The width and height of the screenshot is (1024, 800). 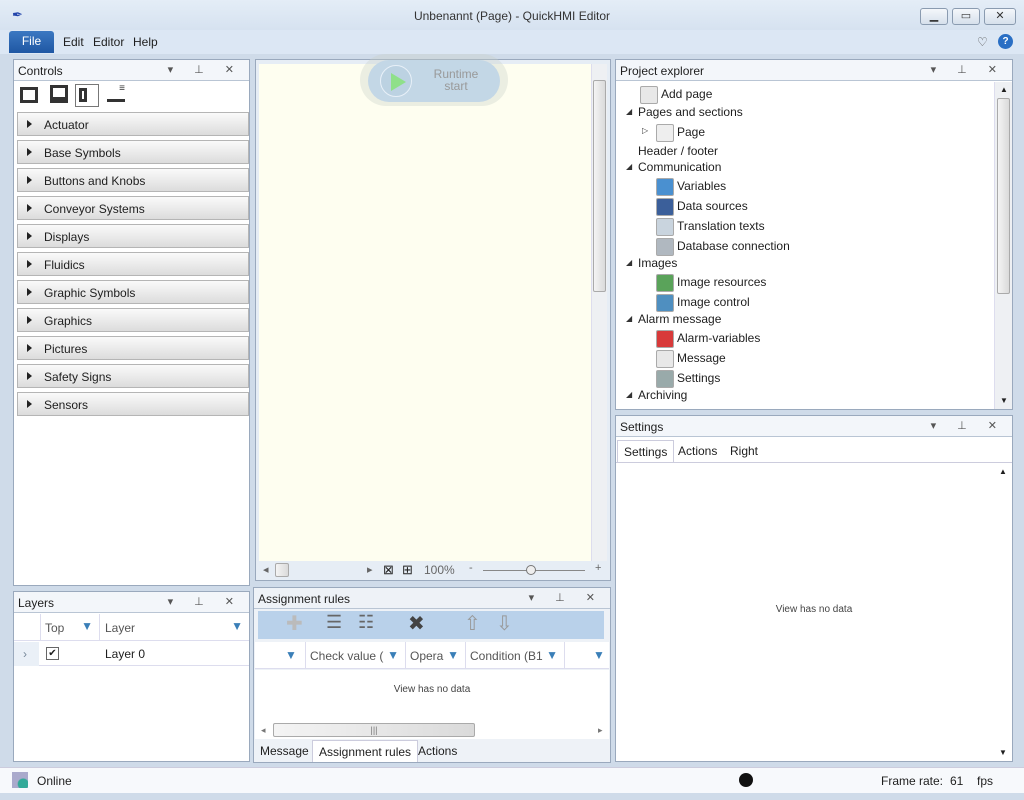 I want to click on add-icon: ✚, so click(x=294, y=623).